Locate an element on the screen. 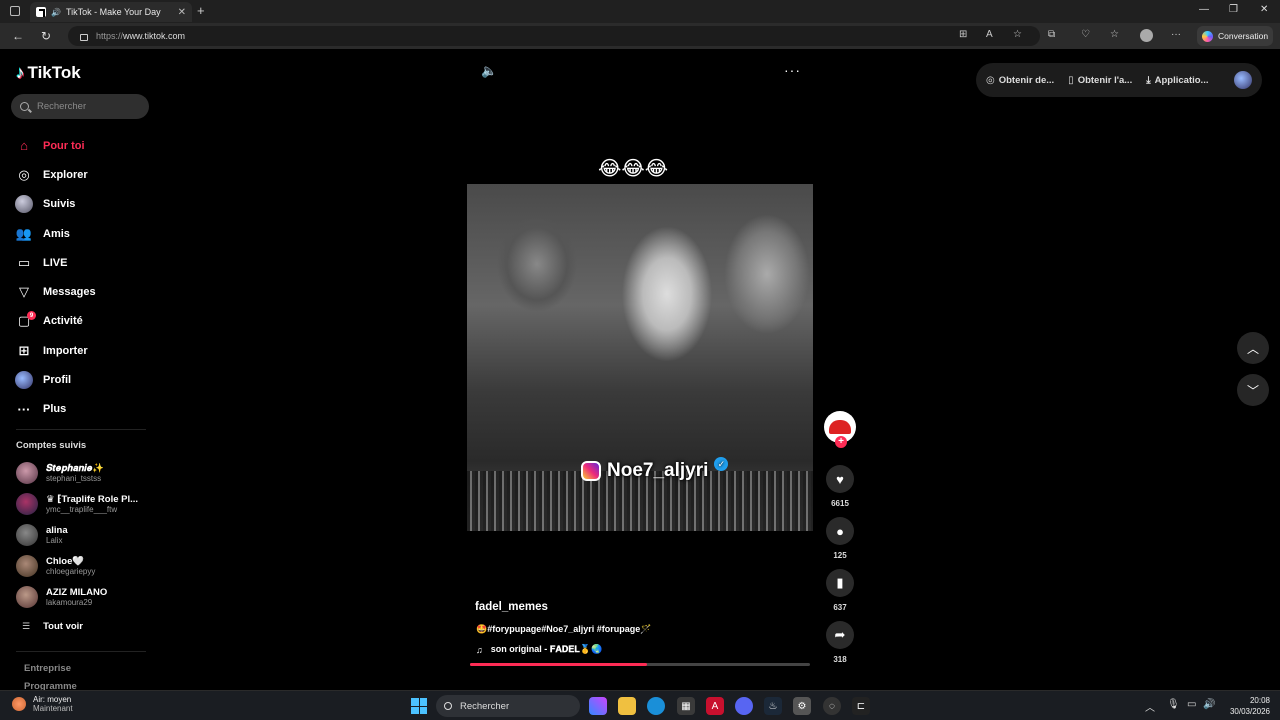 This screenshot has height=720, width=1280. favorites-icon: ☆ is located at coordinates (1114, 34).